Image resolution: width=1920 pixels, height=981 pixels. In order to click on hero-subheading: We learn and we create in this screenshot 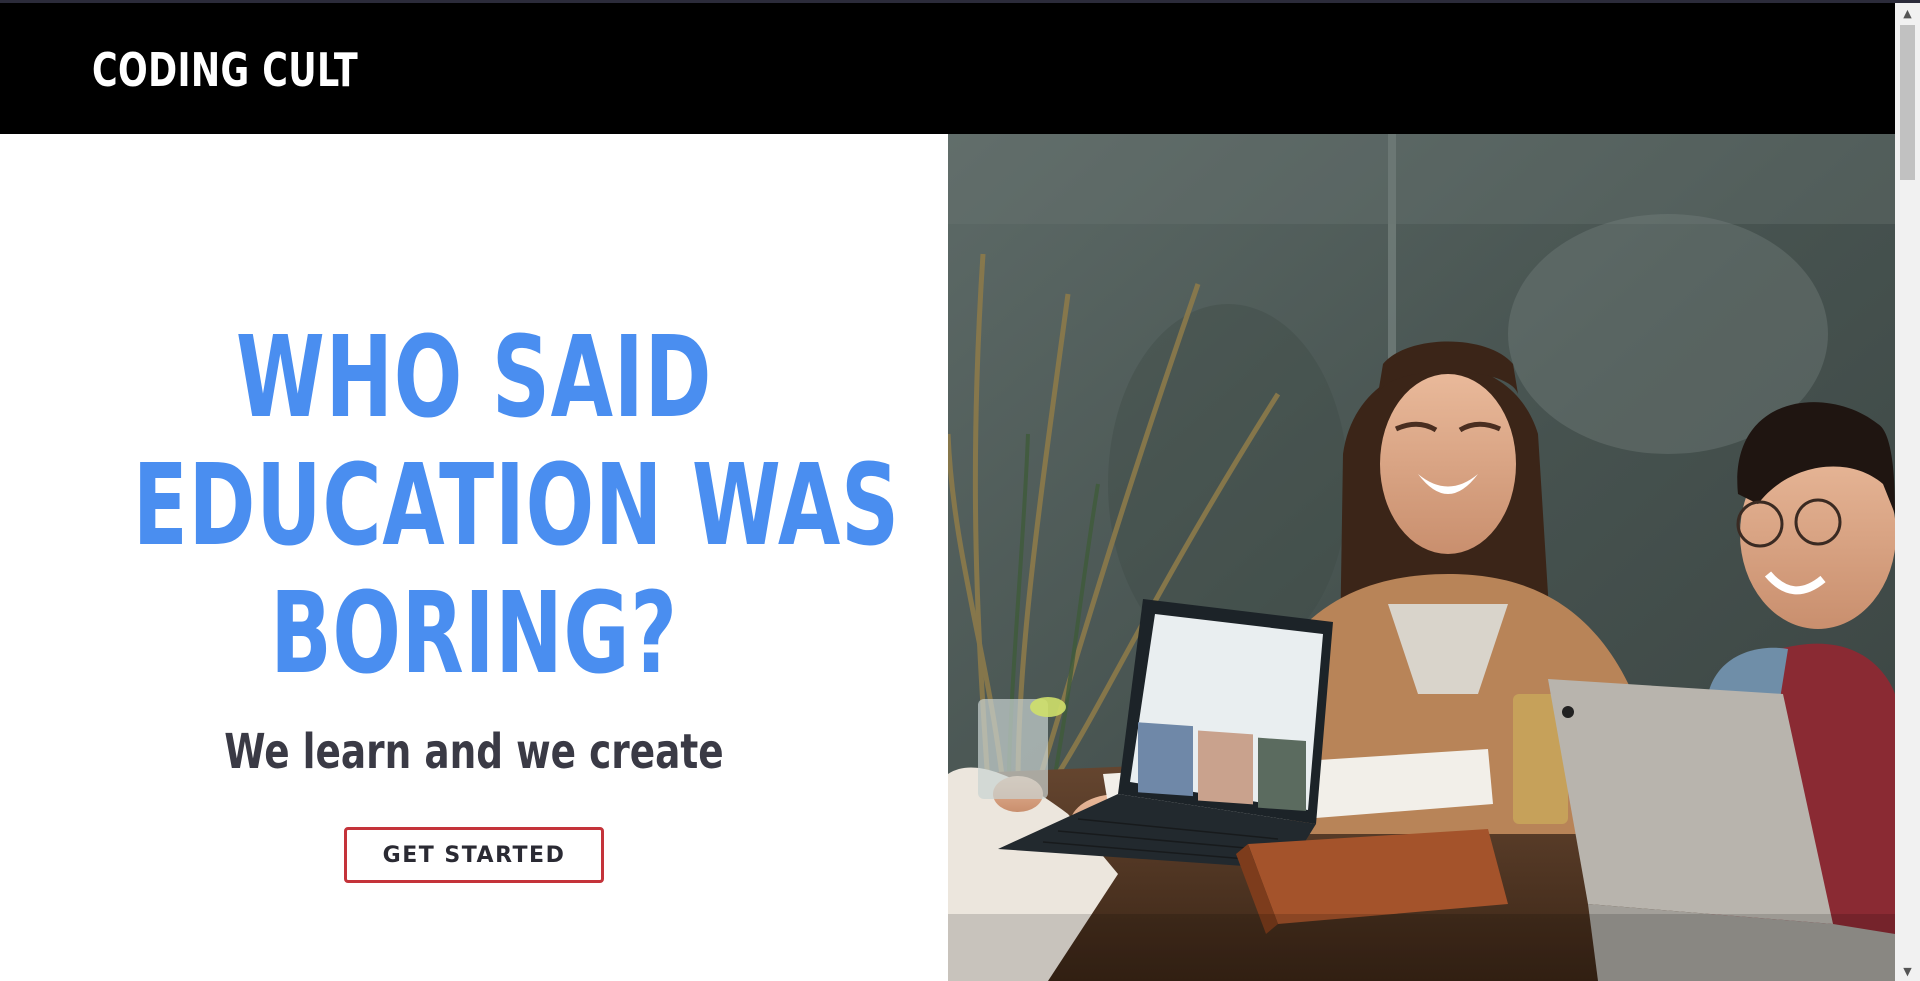, I will do `click(474, 752)`.